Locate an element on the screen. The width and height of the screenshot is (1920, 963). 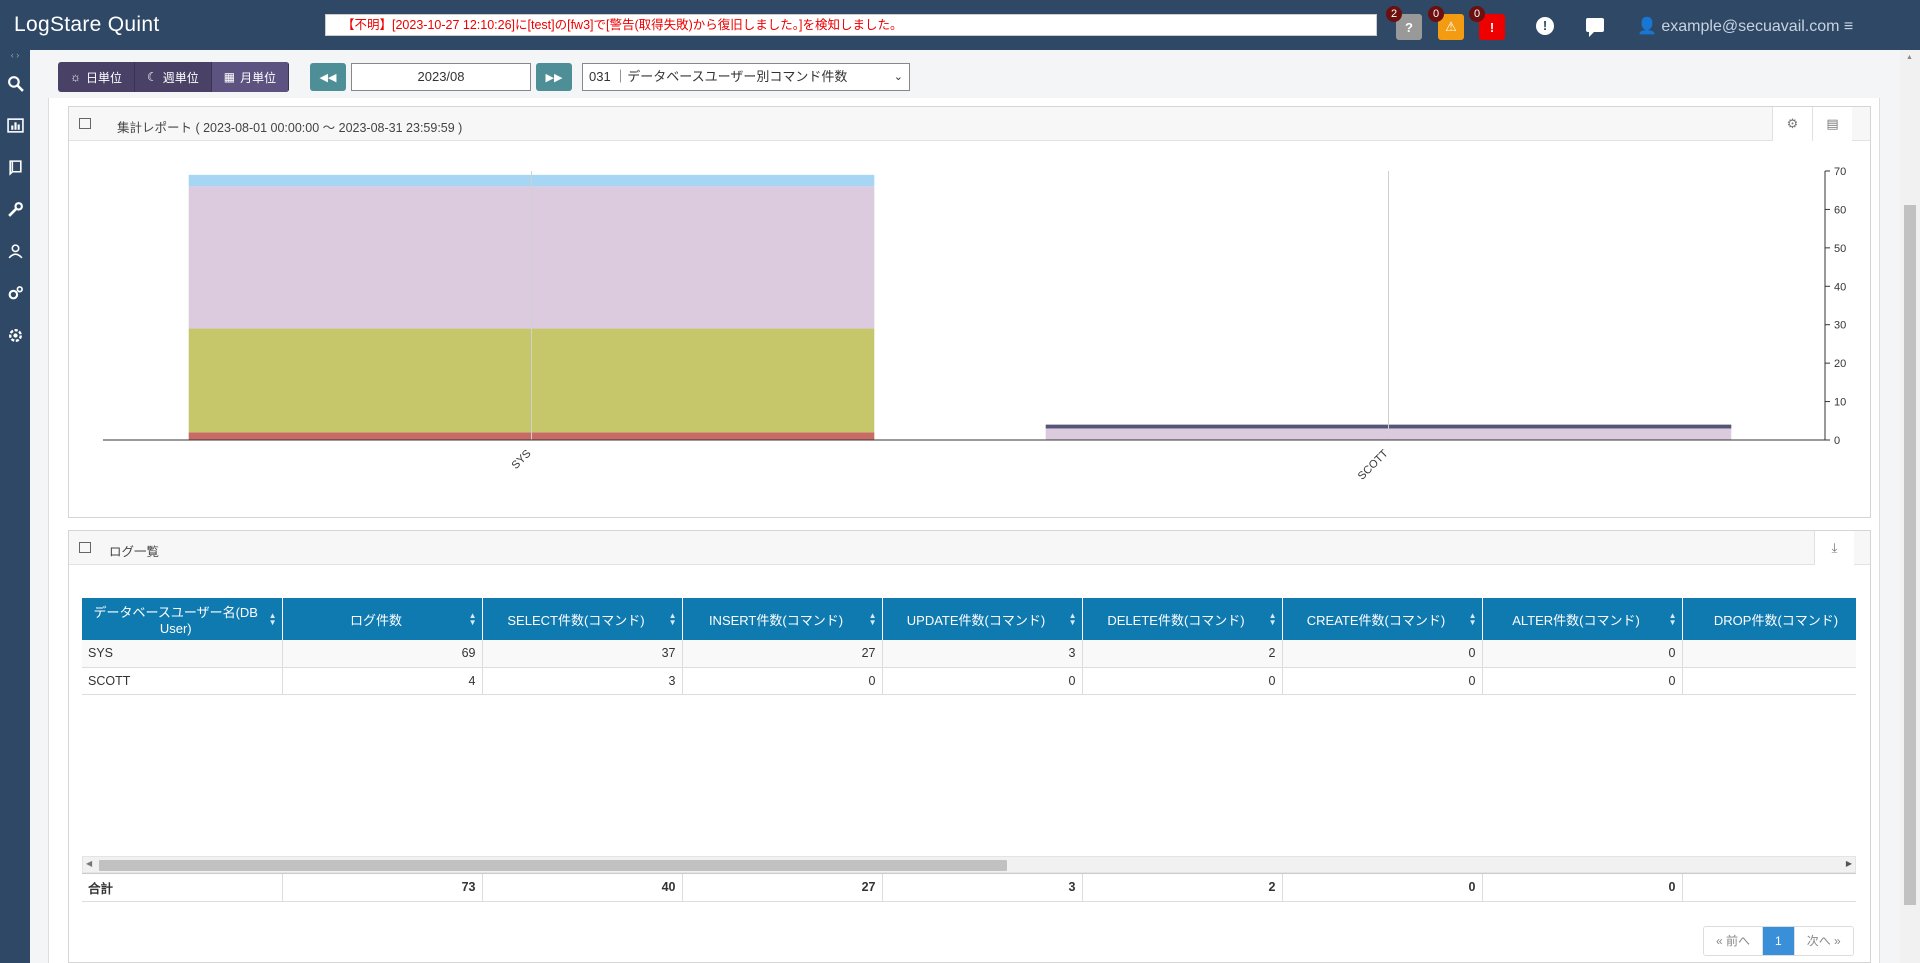
horizontal-scrollbar: ◀ ▶ is located at coordinates (969, 864).